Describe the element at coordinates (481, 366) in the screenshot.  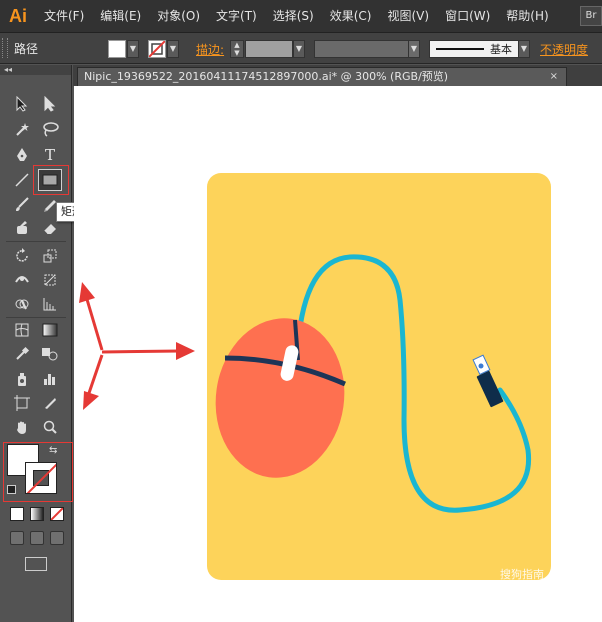
I see `anchor-point` at that location.